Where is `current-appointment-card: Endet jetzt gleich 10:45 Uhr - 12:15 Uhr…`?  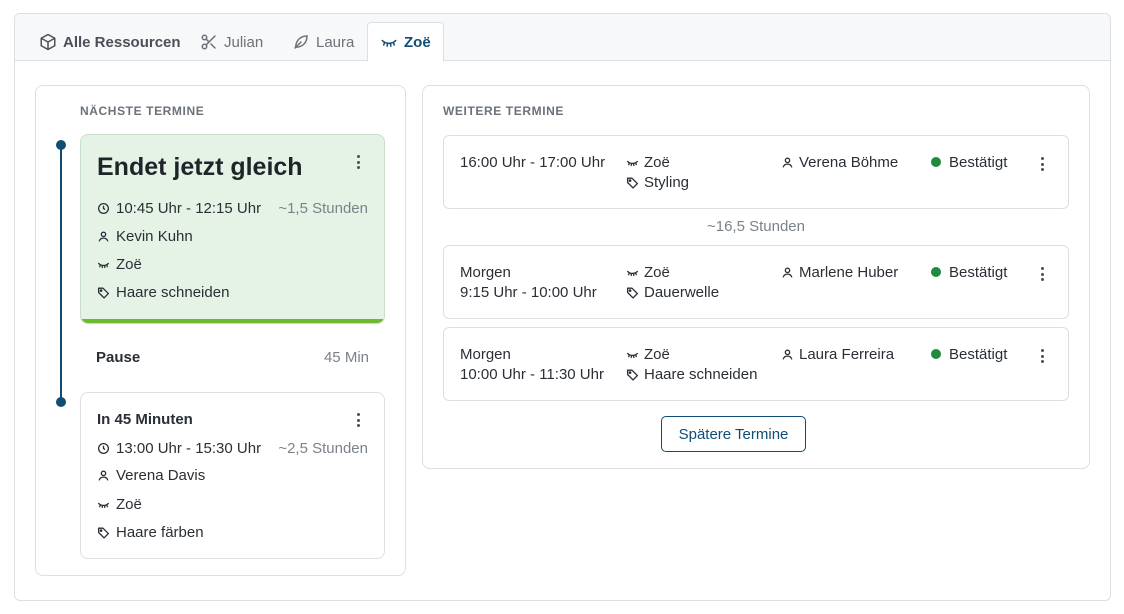 current-appointment-card: Endet jetzt gleich 10:45 Uhr - 12:15 Uhr… is located at coordinates (232, 229).